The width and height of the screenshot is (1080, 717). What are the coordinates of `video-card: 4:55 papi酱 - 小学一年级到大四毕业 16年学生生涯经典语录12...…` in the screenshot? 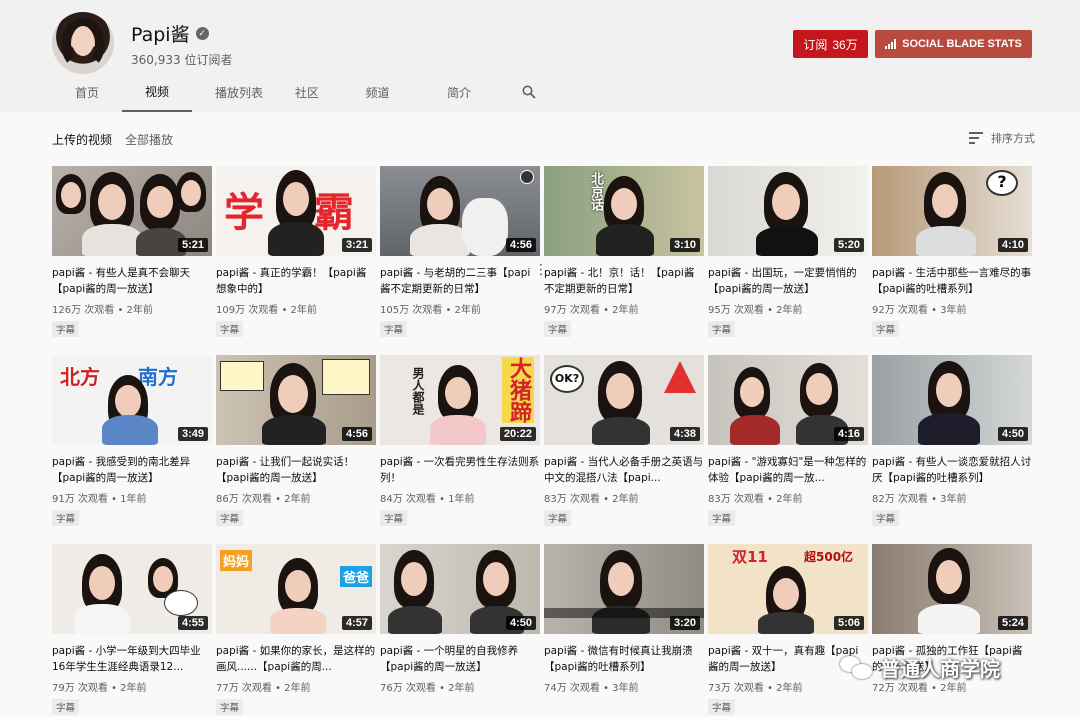 It's located at (132, 629).